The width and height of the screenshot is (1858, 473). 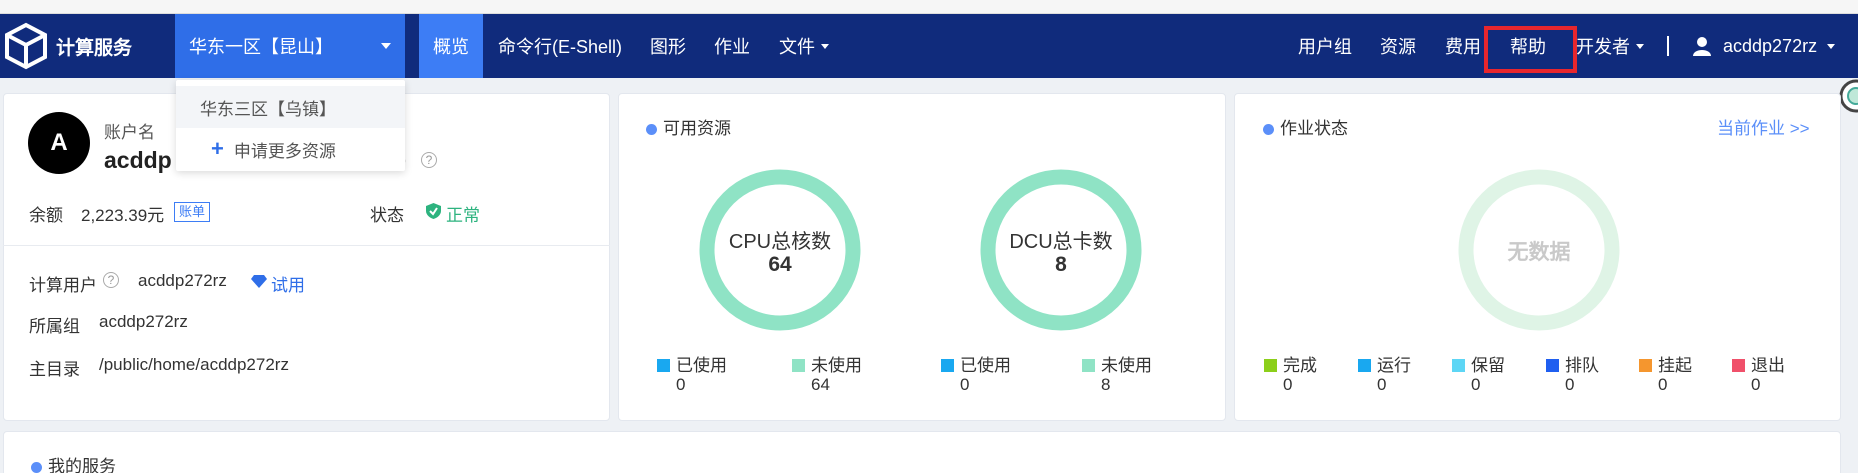 I want to click on nav-overview: 概览, so click(x=451, y=46).